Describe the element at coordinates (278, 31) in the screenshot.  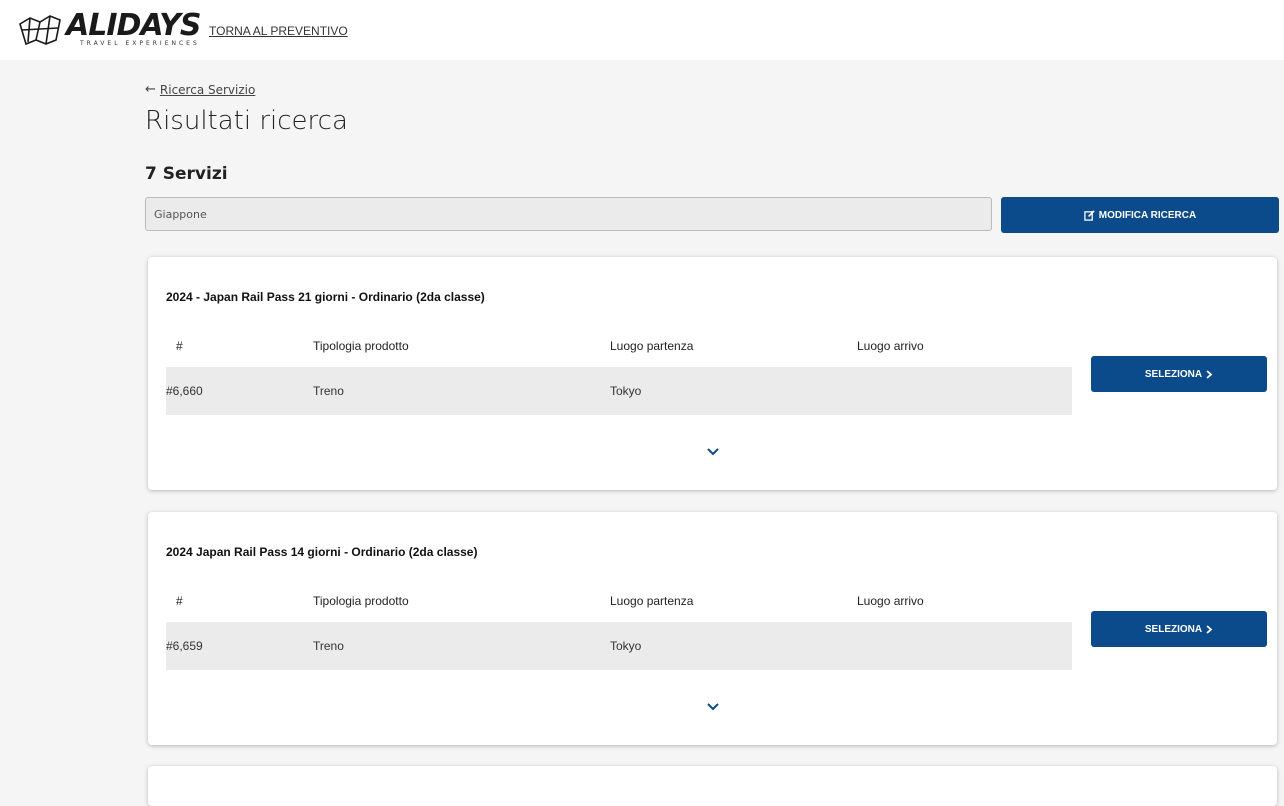
I see `back-to-quote-link: TORNA AL PREVENTIVO` at that location.